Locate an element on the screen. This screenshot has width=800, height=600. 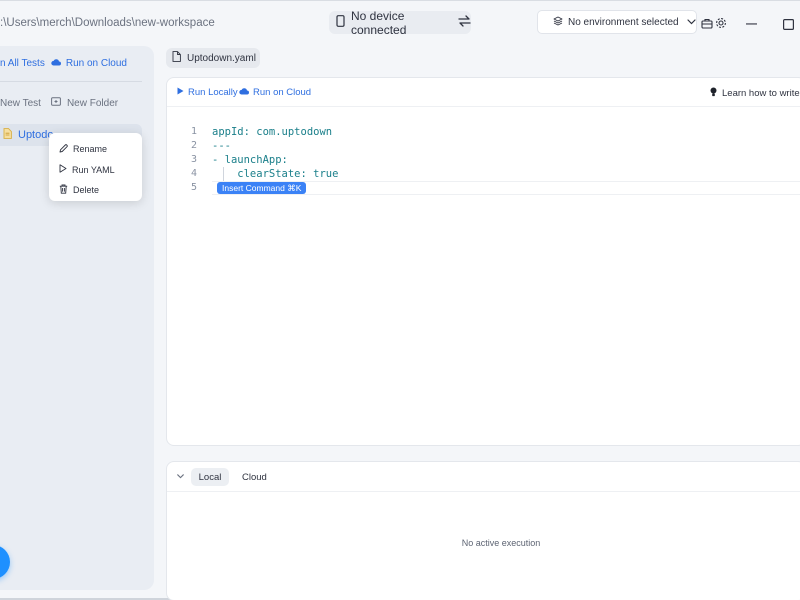
line-text: - launchApp: is located at coordinates (250, 160).